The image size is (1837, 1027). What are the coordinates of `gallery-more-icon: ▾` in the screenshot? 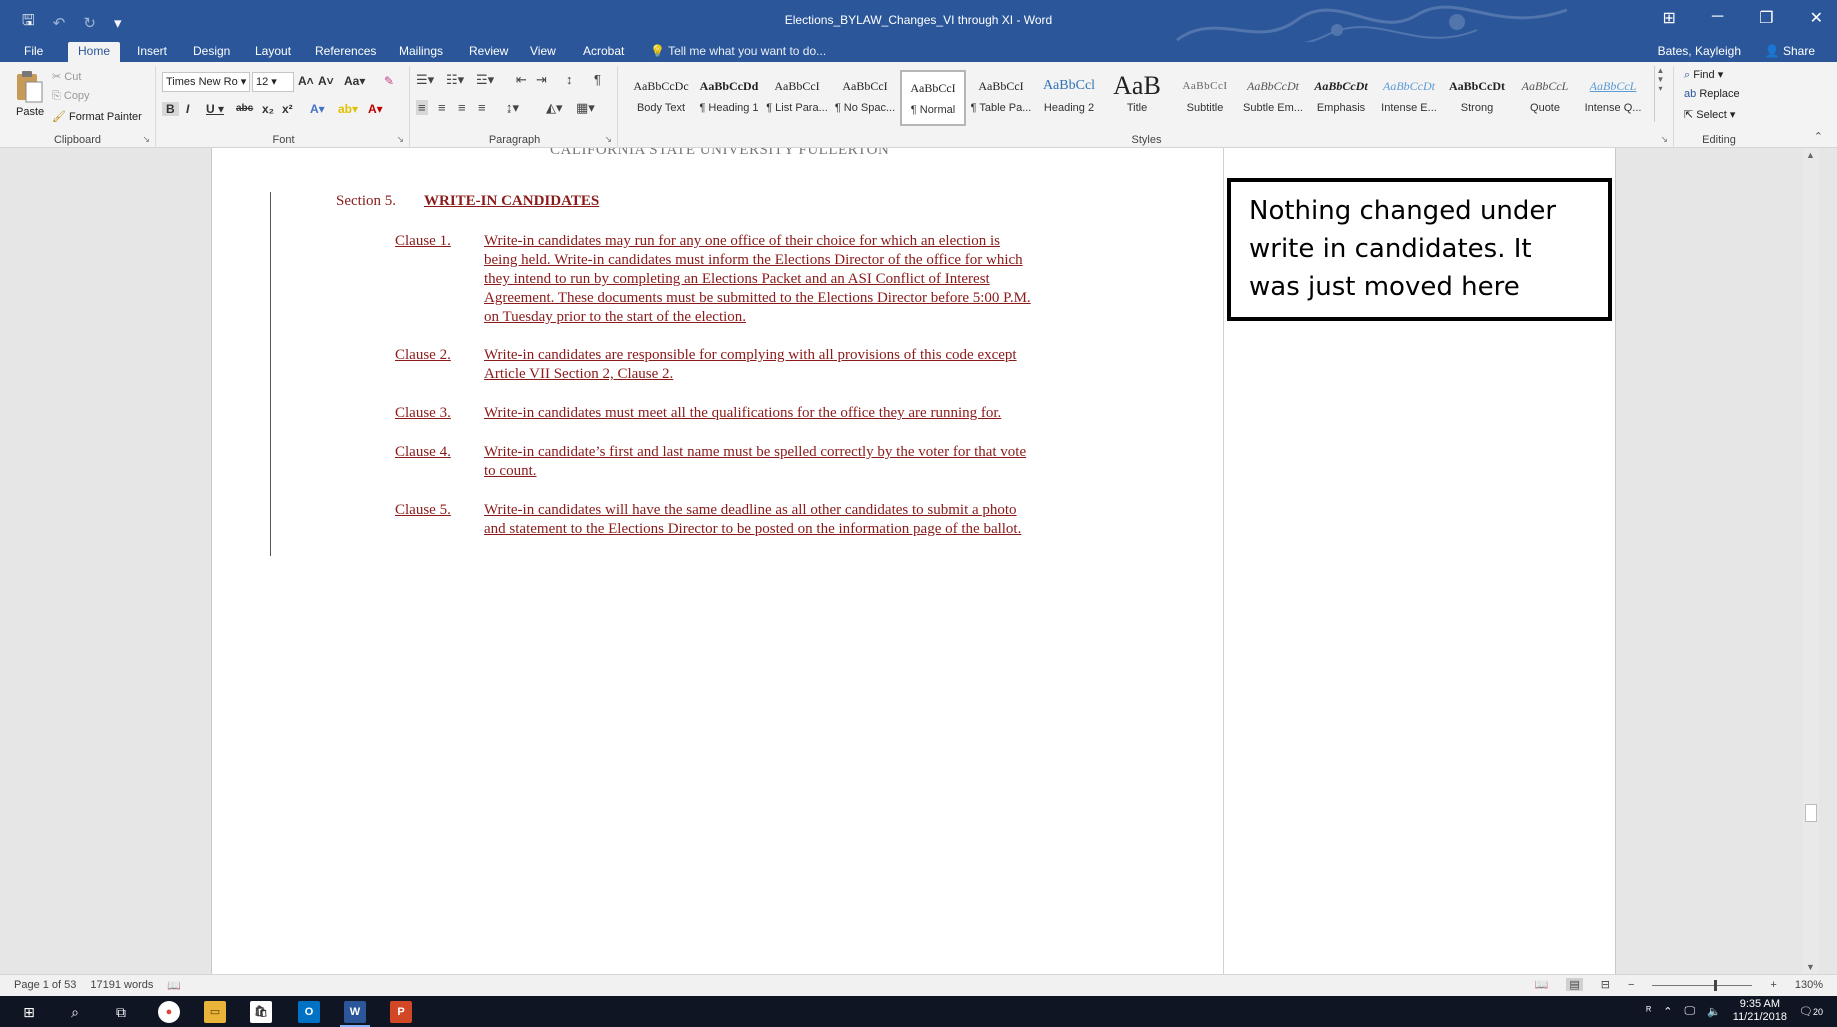 It's located at (1660, 88).